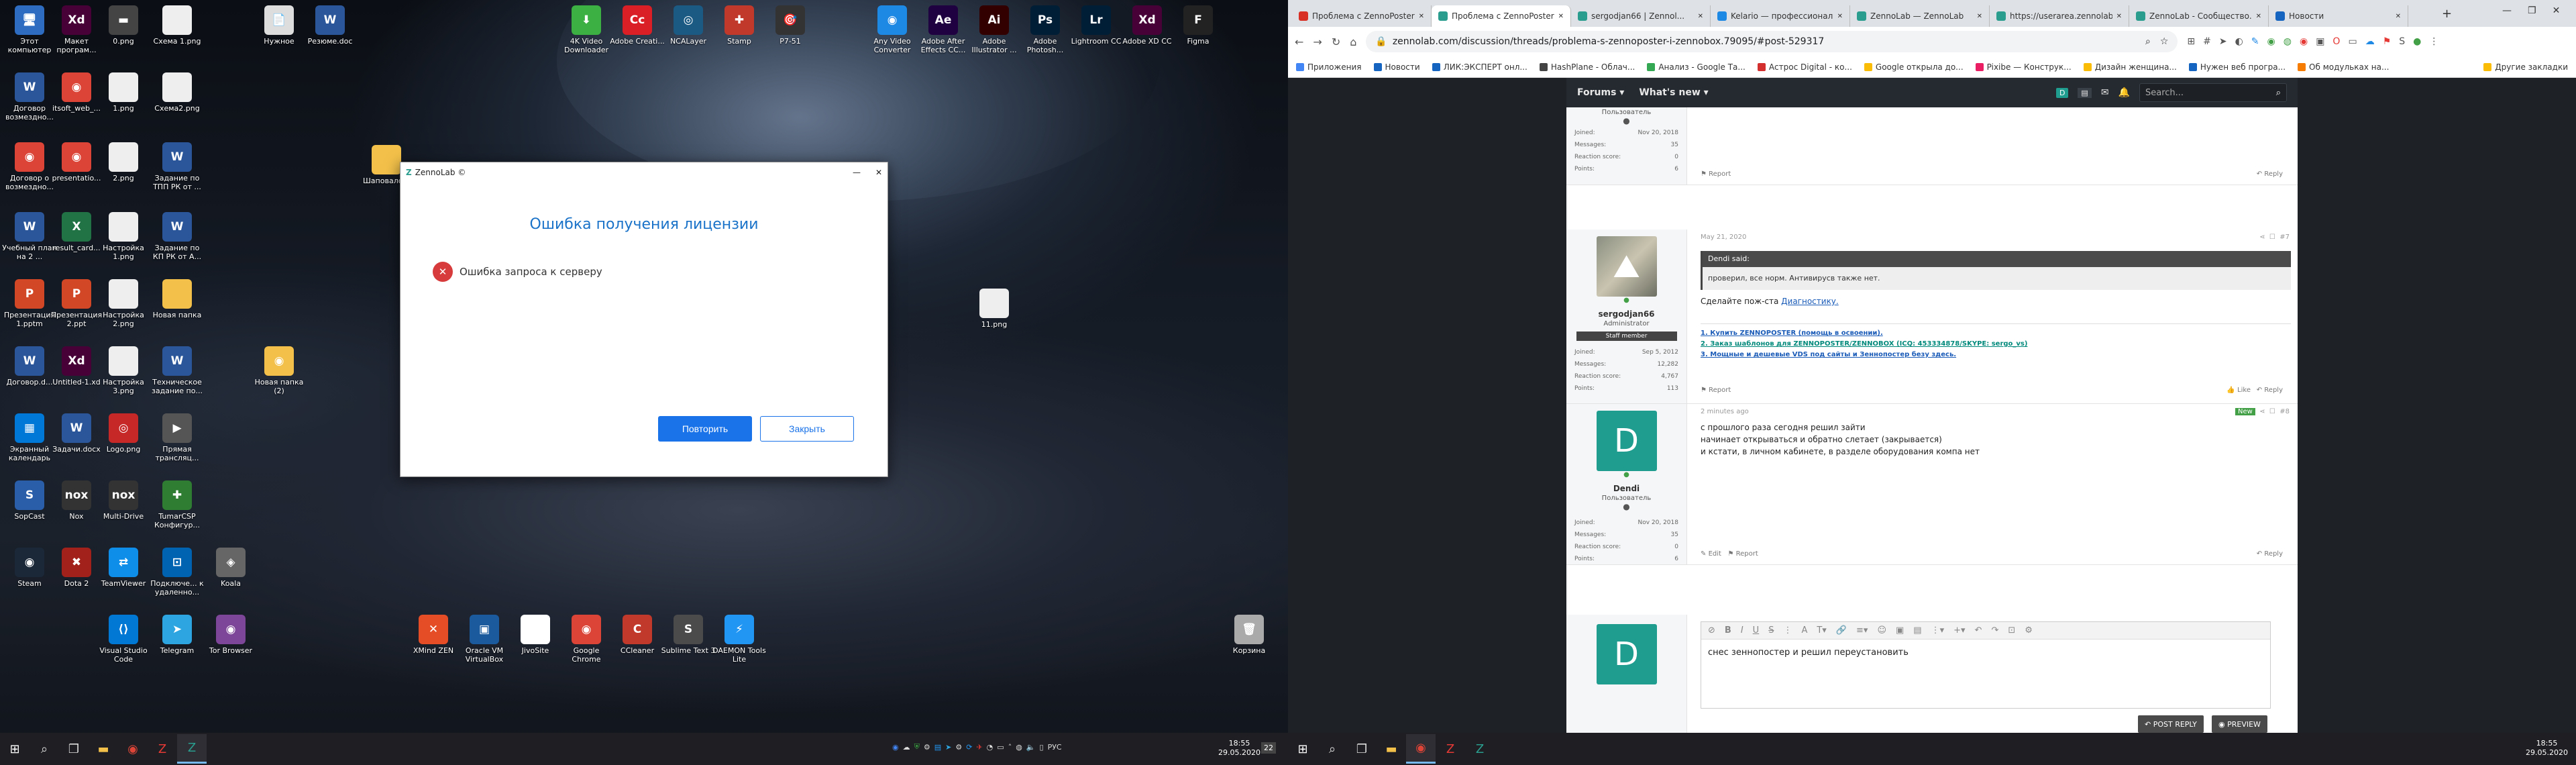 Image resolution: width=2576 pixels, height=765 pixels. Describe the element at coordinates (1421, 749) in the screenshot. I see `chrome-taskbar-icon: ◉` at that location.